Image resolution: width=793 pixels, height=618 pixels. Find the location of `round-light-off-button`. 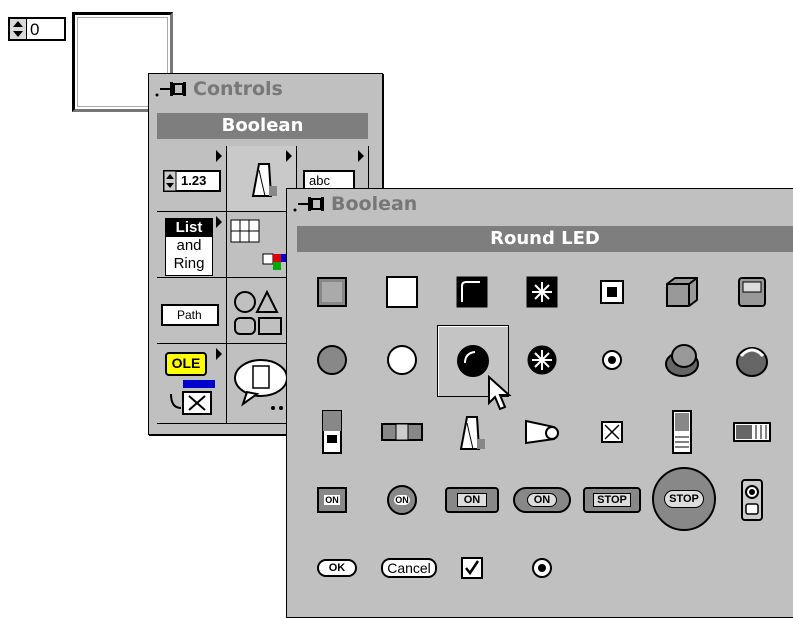

round-light-off-button is located at coordinates (402, 360).